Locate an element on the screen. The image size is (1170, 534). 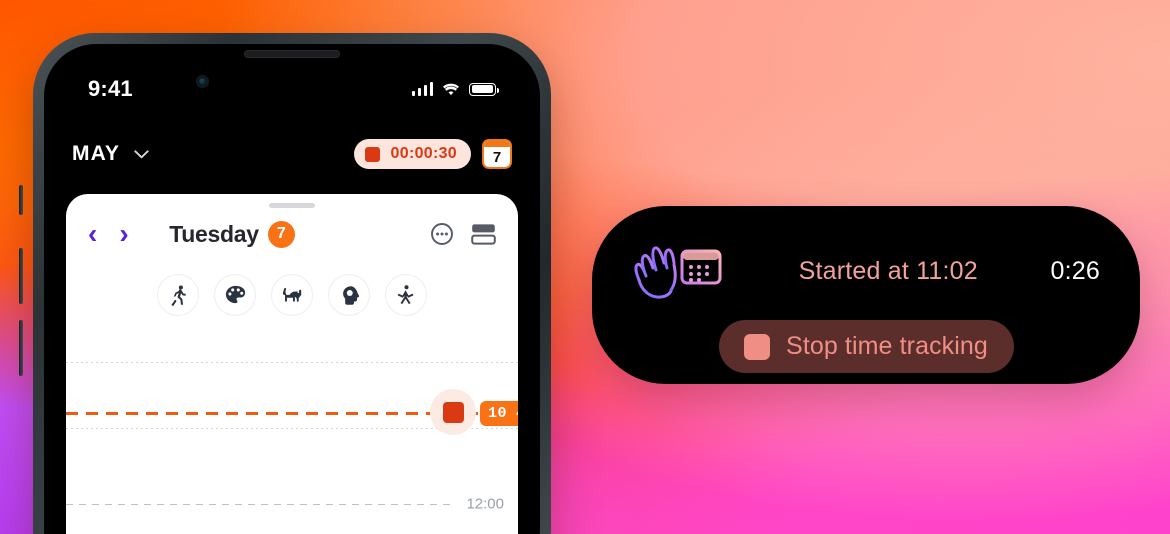
stop-time-tracking-button: Stop time tracking is located at coordinates (866, 346).